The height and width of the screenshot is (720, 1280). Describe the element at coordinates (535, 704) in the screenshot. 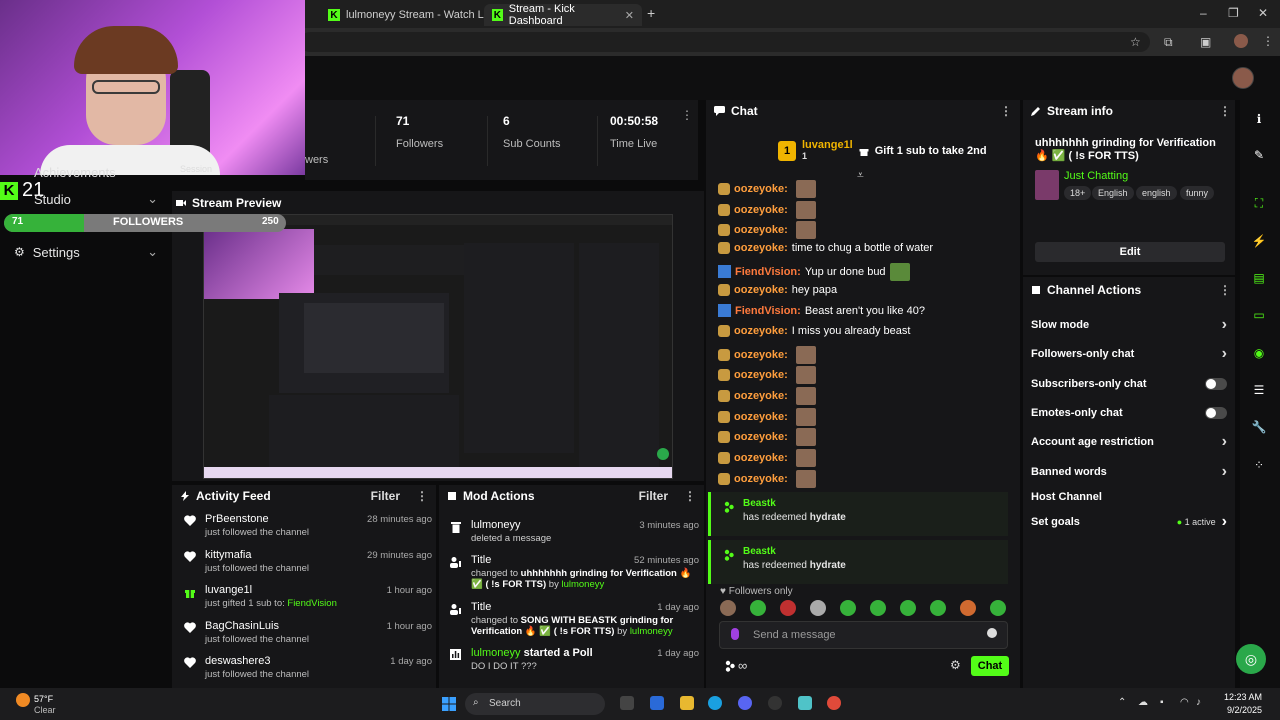

I see `taskbar-search-box` at that location.